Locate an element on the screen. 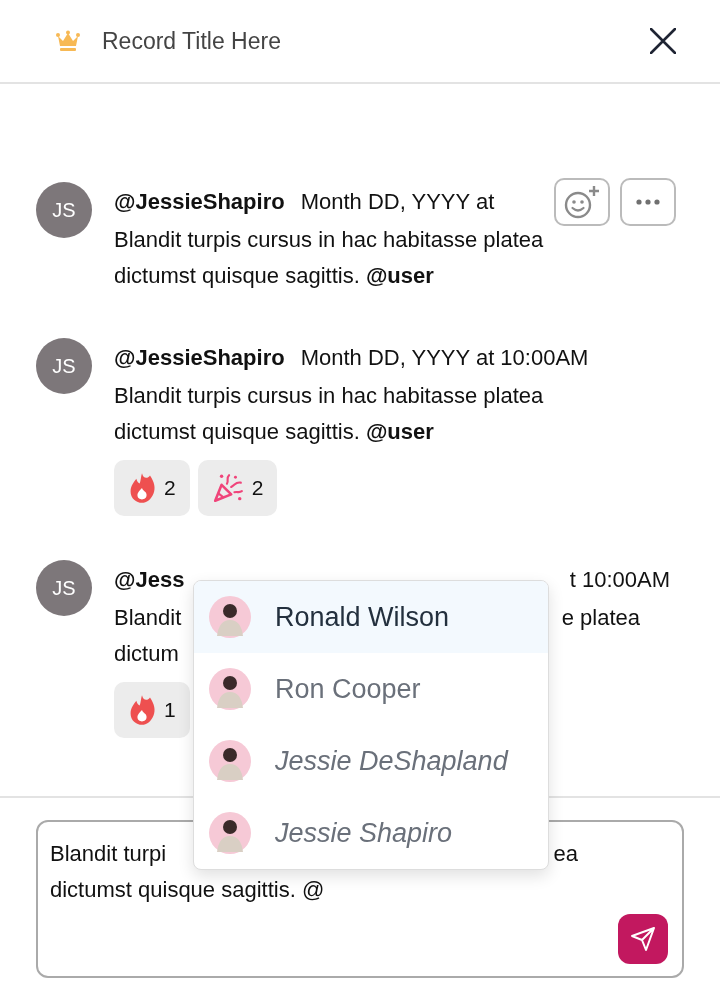 The width and height of the screenshot is (720, 1002). message-text: e platea is located at coordinates (600, 618).